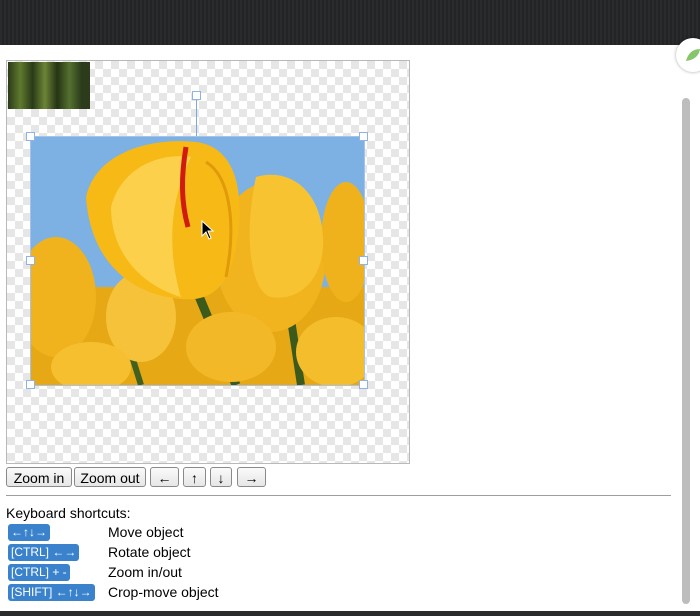 The image size is (700, 616). I want to click on move-up-button: ↑, so click(194, 477).